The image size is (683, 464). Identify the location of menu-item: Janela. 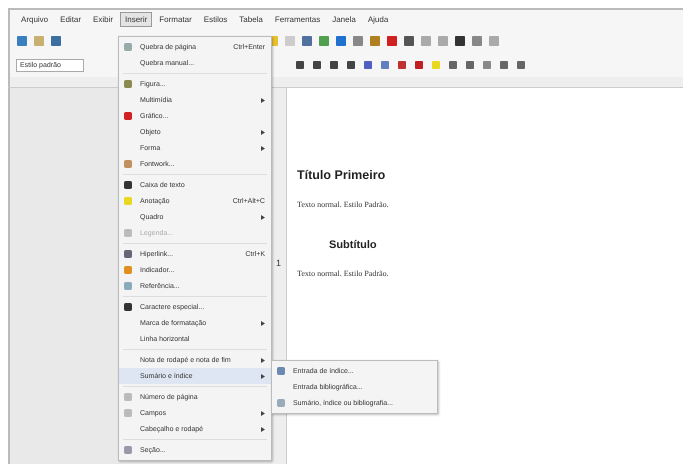
(344, 19).